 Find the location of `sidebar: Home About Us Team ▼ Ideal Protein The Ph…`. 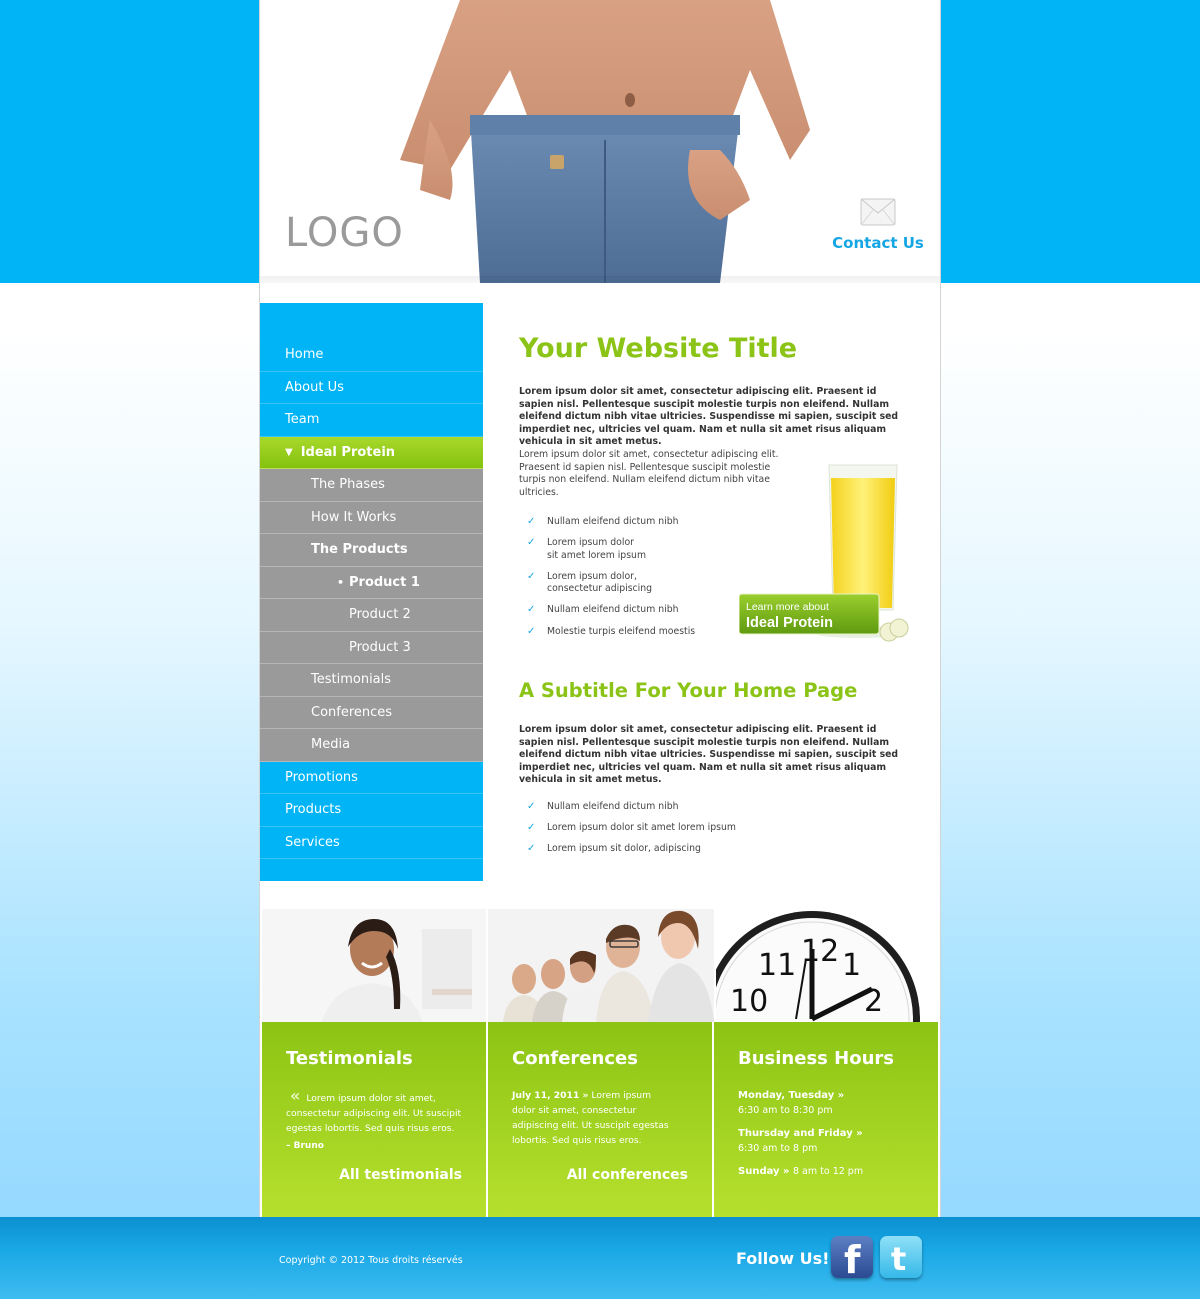

sidebar: Home About Us Team ▼ Ideal Protein The Ph… is located at coordinates (371, 592).